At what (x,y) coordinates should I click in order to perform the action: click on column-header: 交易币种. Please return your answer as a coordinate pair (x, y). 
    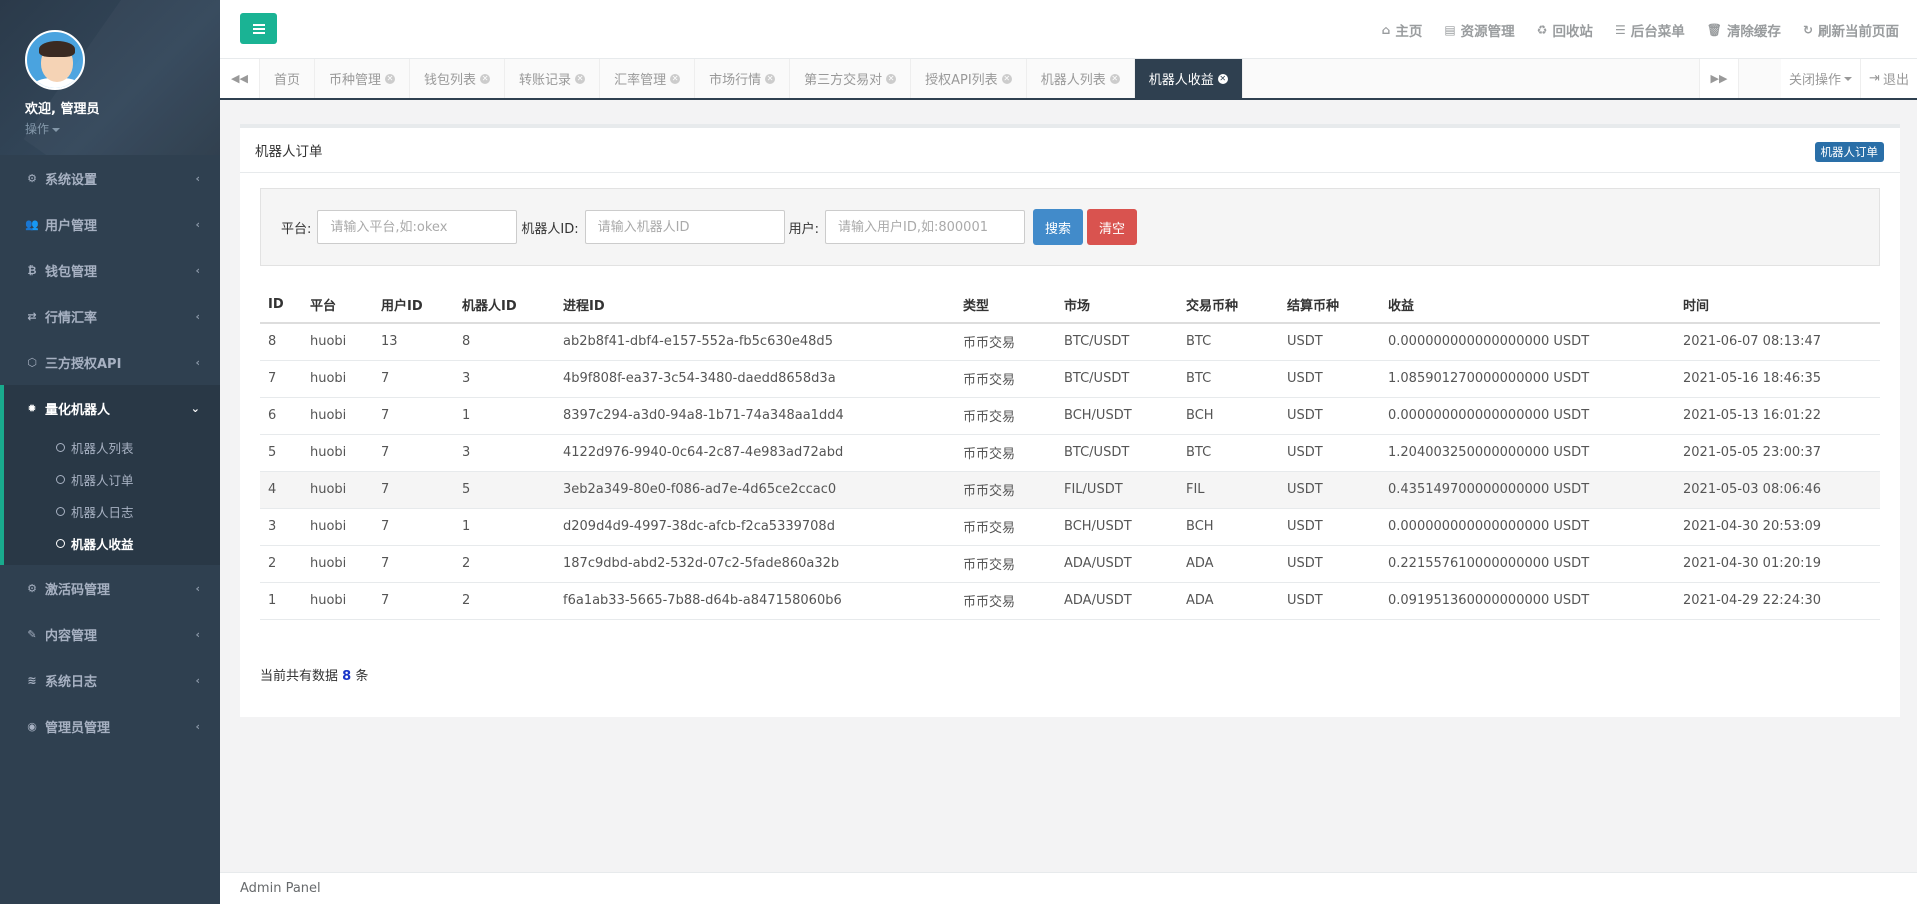
    Looking at the image, I should click on (1228, 305).